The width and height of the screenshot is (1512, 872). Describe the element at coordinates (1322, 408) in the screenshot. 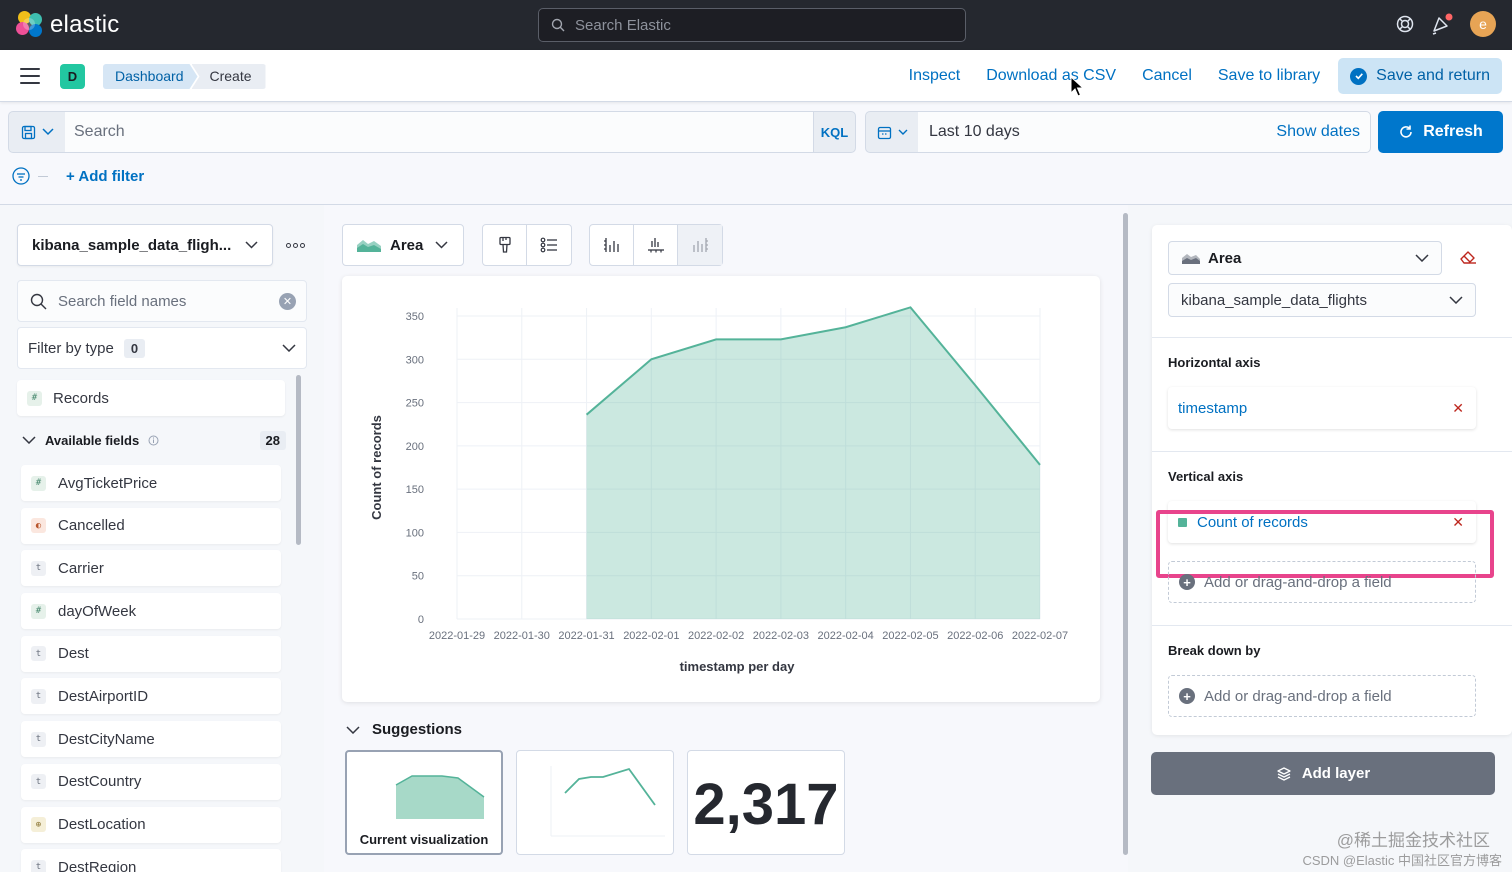

I see `horizontal-axis-field: timestamp ✕` at that location.